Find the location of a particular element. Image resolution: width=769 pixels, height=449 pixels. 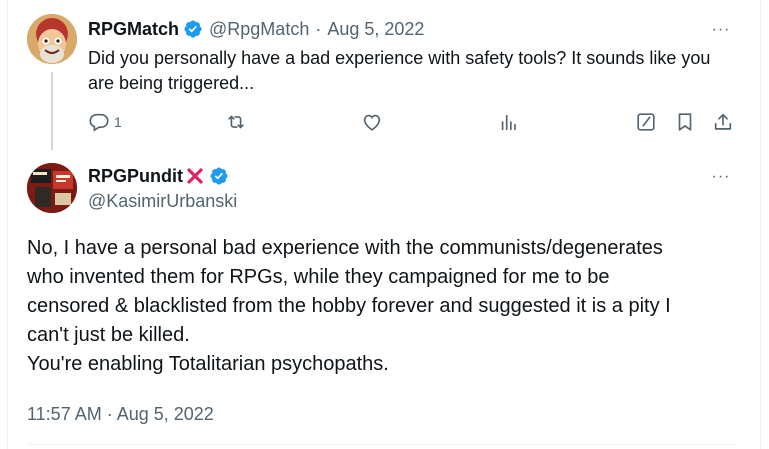

retweet-button is located at coordinates (236, 122).